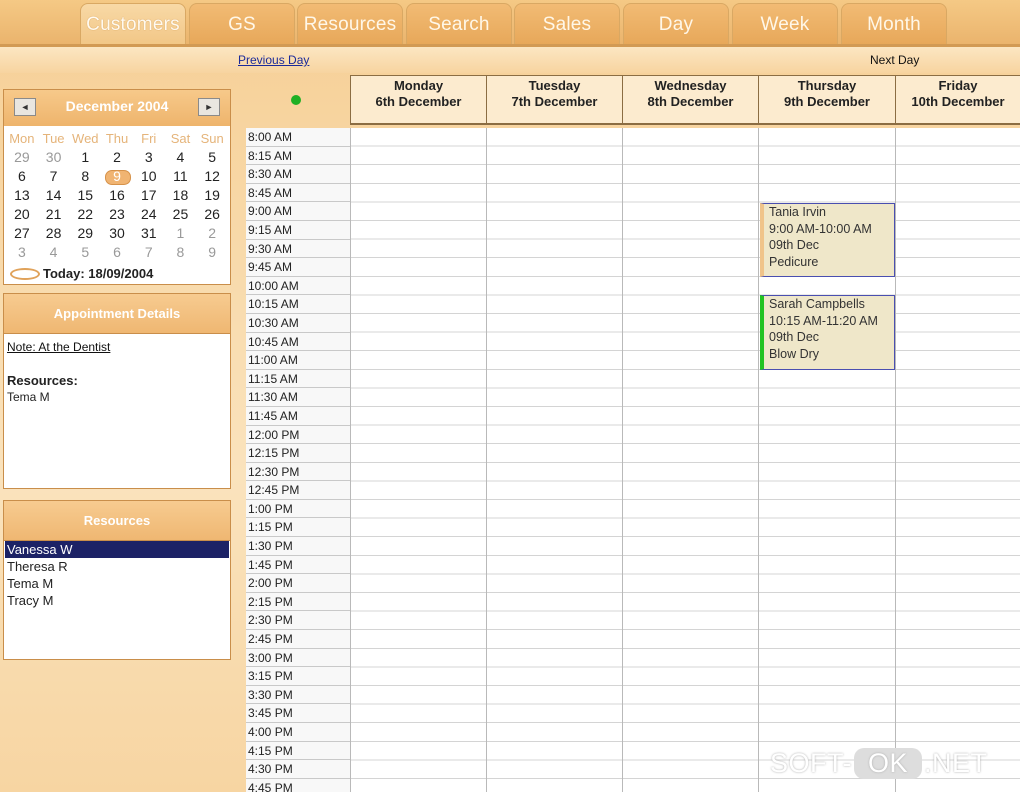  What do you see at coordinates (117, 600) in the screenshot?
I see `resource-item-tracy: Tracy M` at bounding box center [117, 600].